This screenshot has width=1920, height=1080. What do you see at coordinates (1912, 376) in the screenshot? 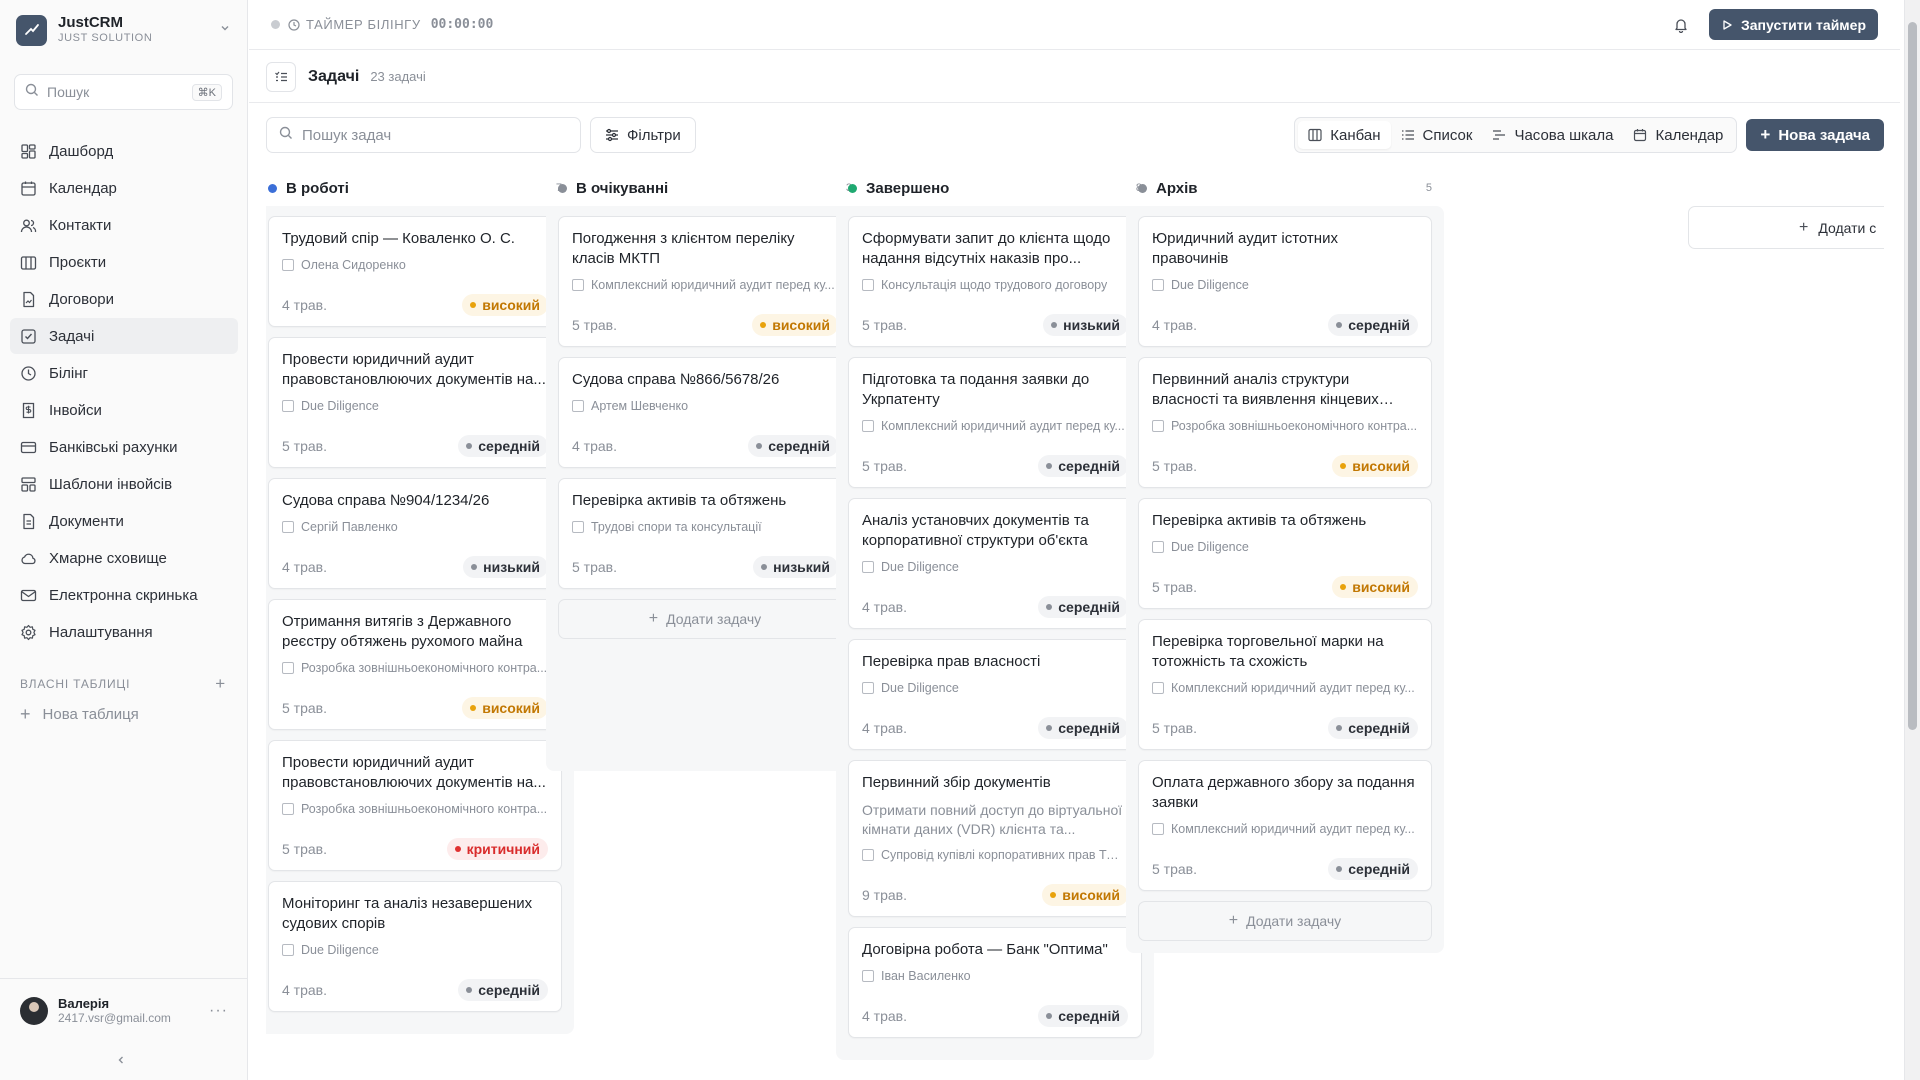
I see `scrollbar-thumb` at bounding box center [1912, 376].